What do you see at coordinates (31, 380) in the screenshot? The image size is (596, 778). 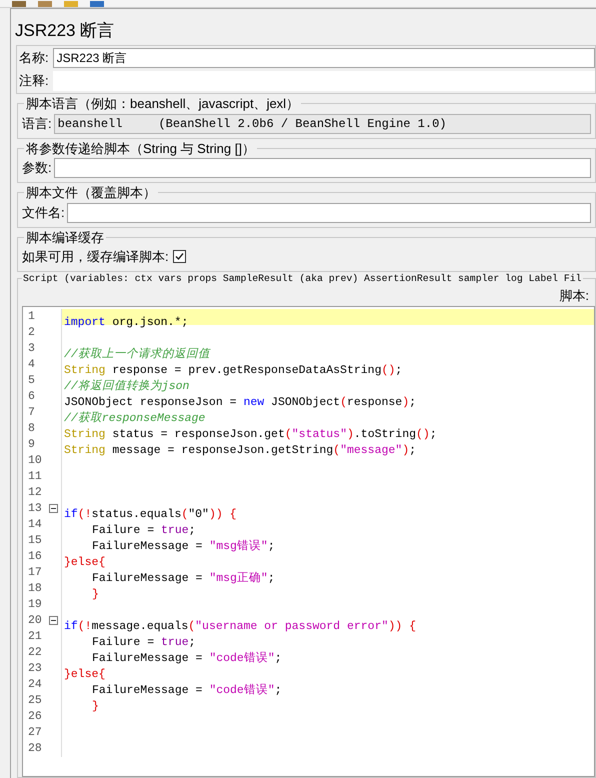 I see `line-number: 5` at bounding box center [31, 380].